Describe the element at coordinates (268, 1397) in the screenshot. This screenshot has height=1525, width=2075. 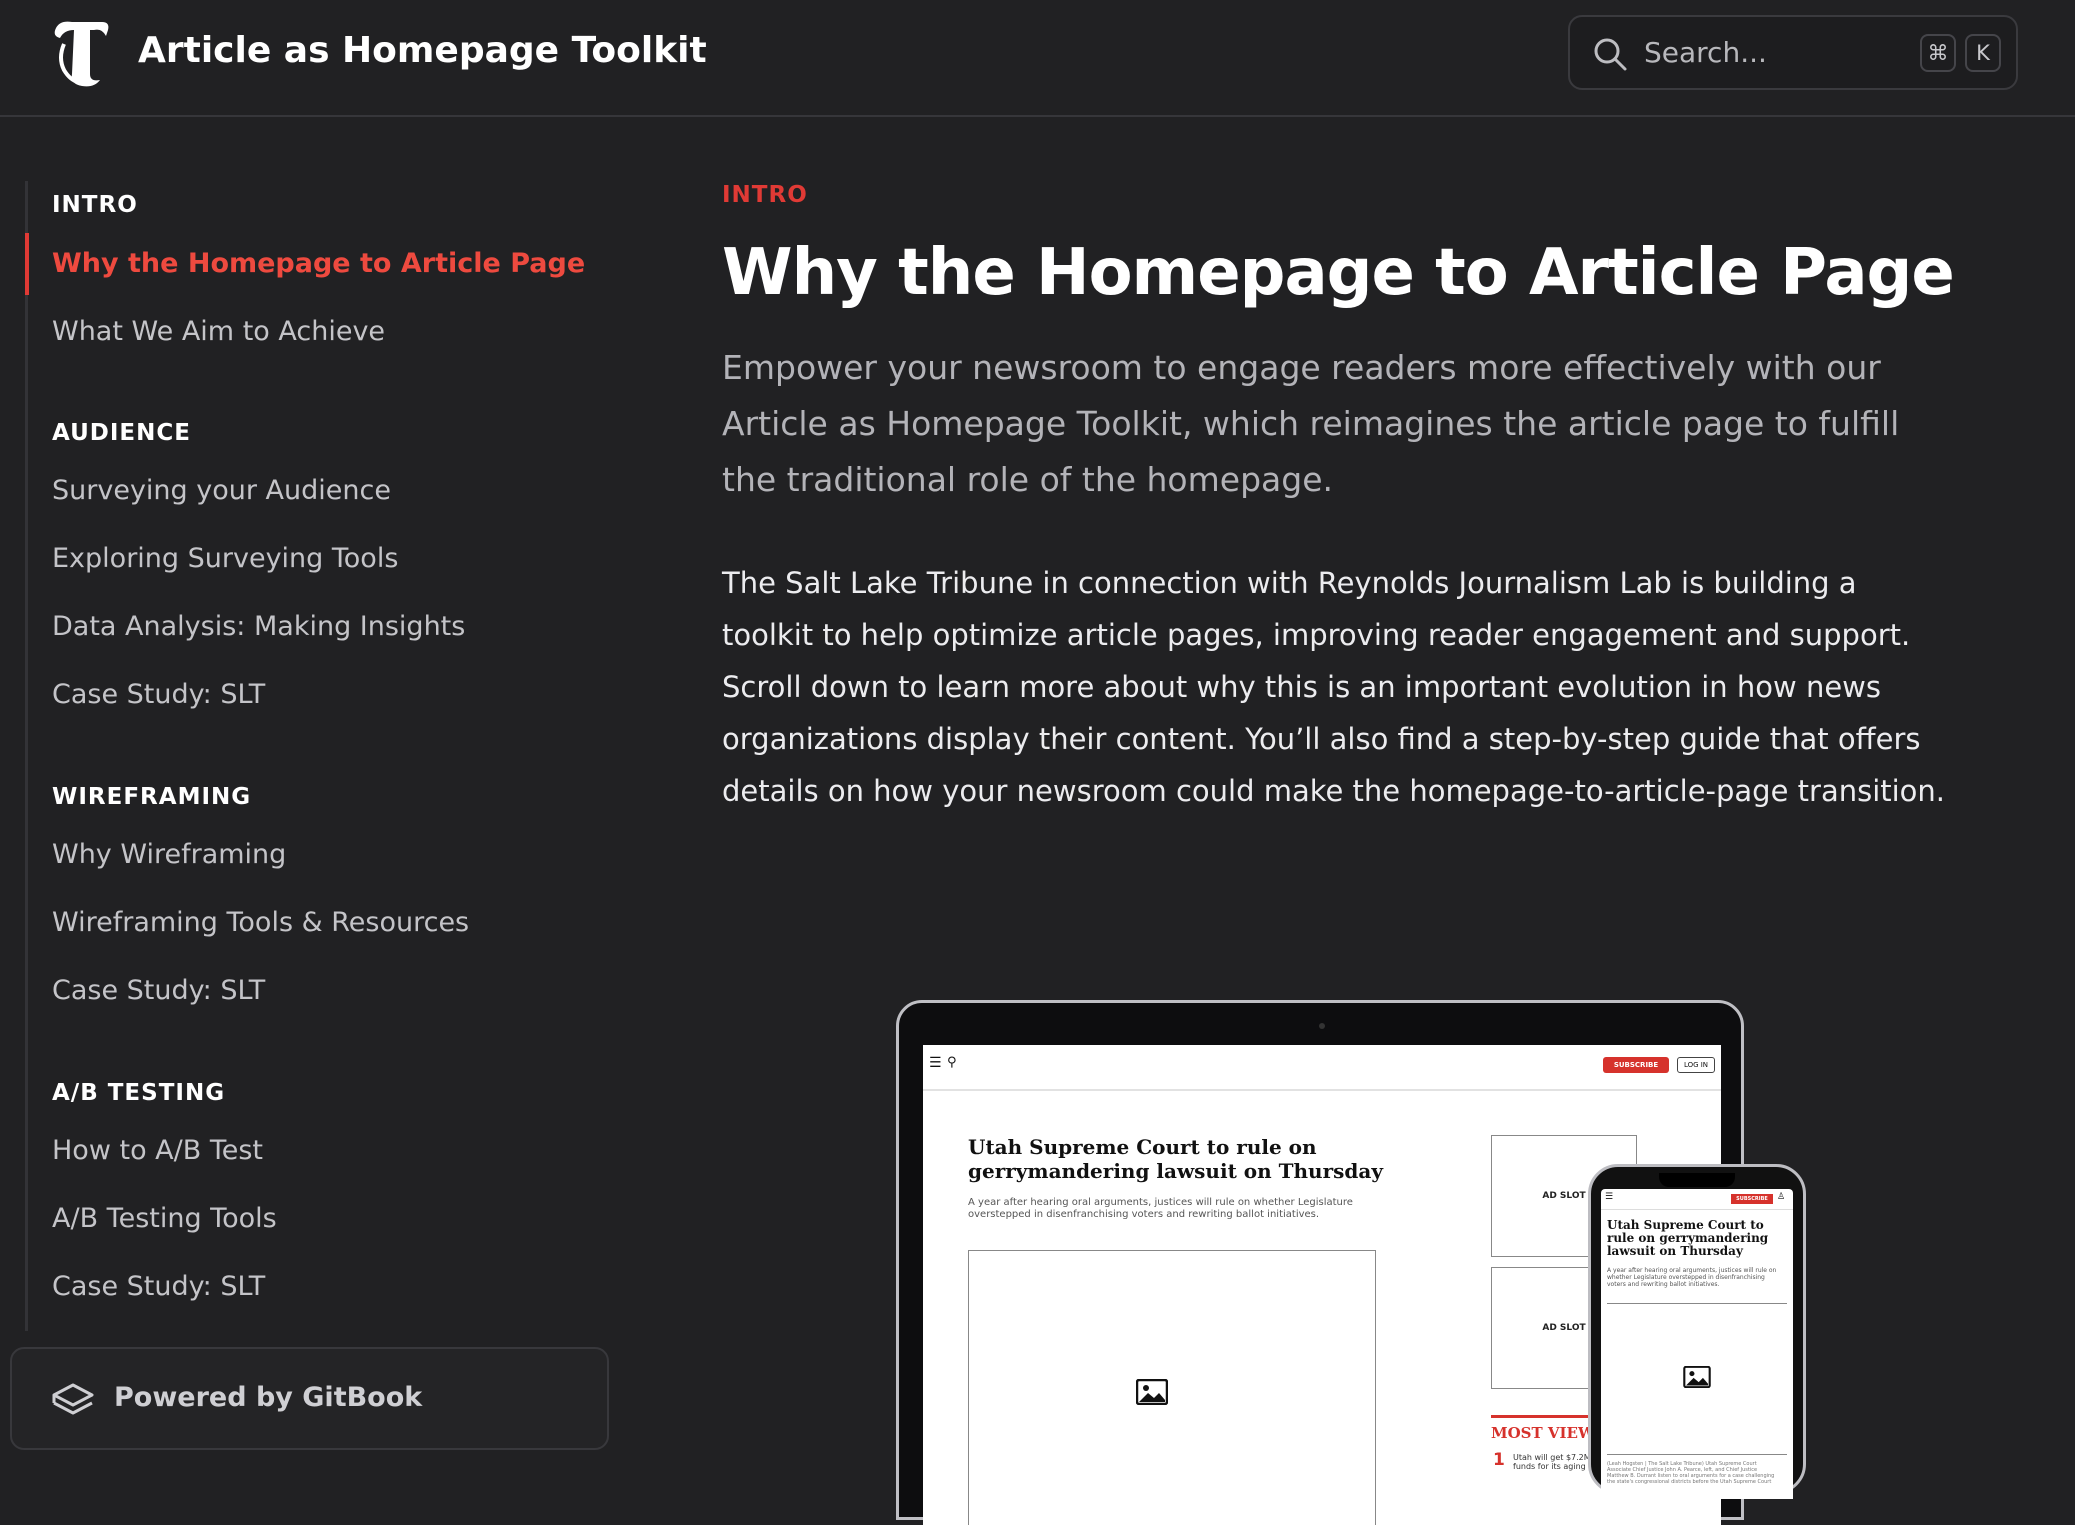
I see `gitbook-label: Powered by GitBook` at that location.